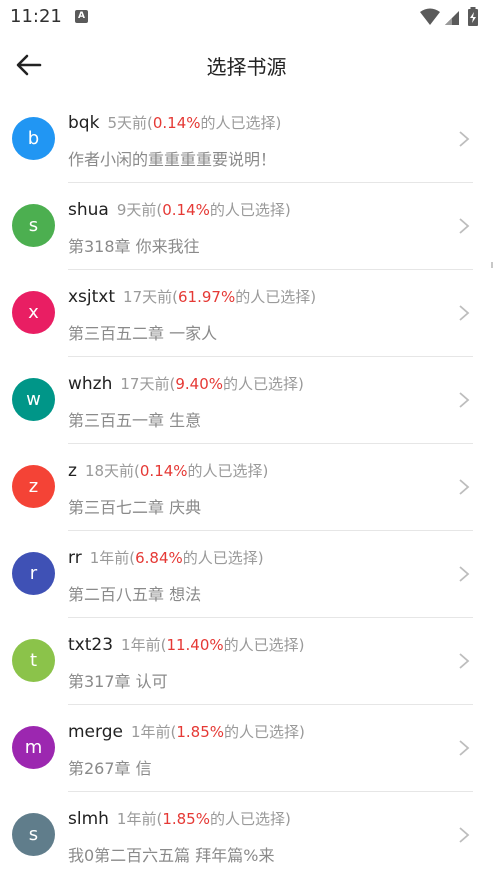 The width and height of the screenshot is (493, 879). I want to click on source-name: xsjtxt, so click(92, 297).